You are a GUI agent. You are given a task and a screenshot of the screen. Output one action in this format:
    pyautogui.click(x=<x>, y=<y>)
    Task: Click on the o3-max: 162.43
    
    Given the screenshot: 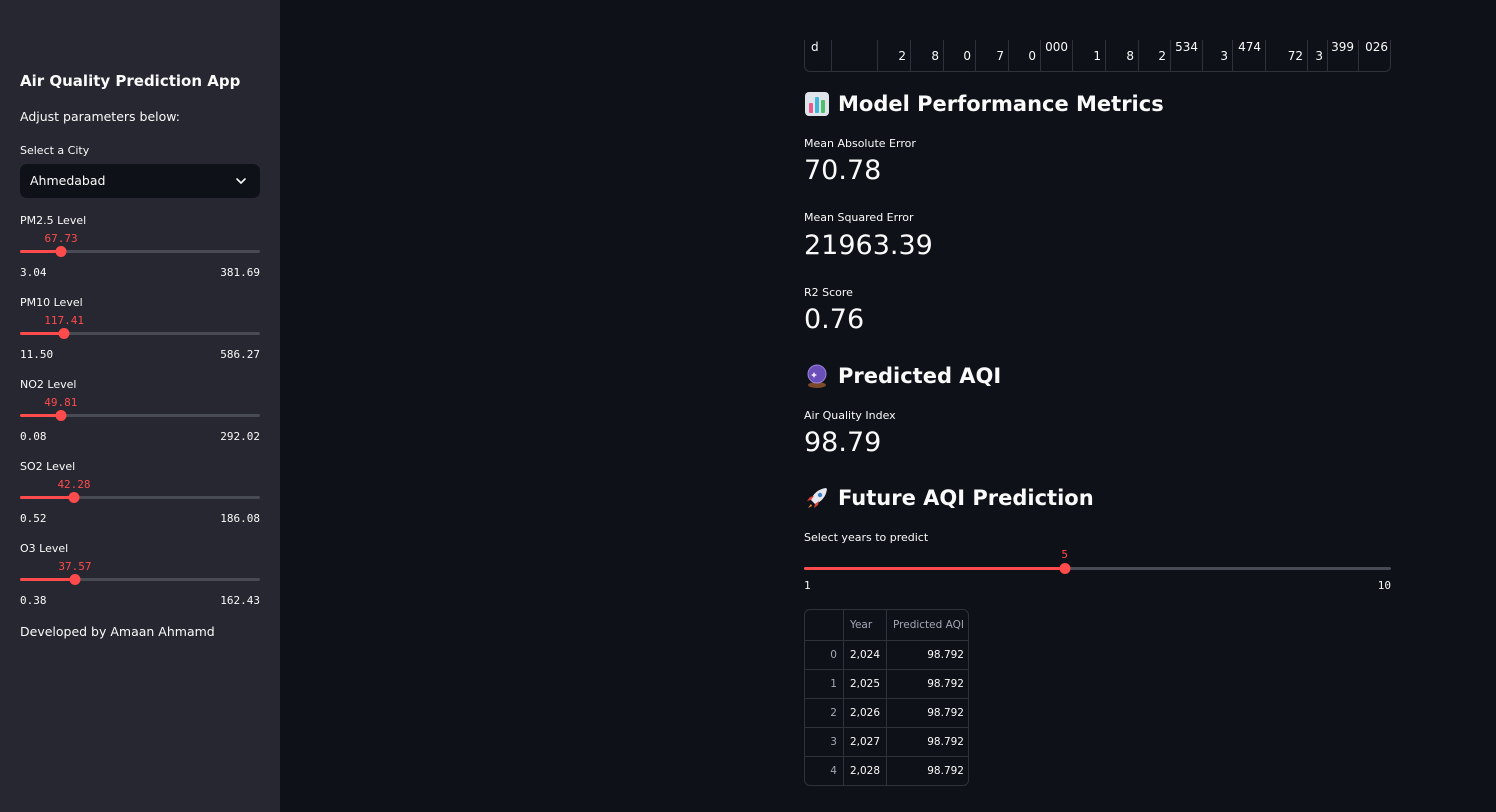 What is the action you would take?
    pyautogui.click(x=240, y=600)
    